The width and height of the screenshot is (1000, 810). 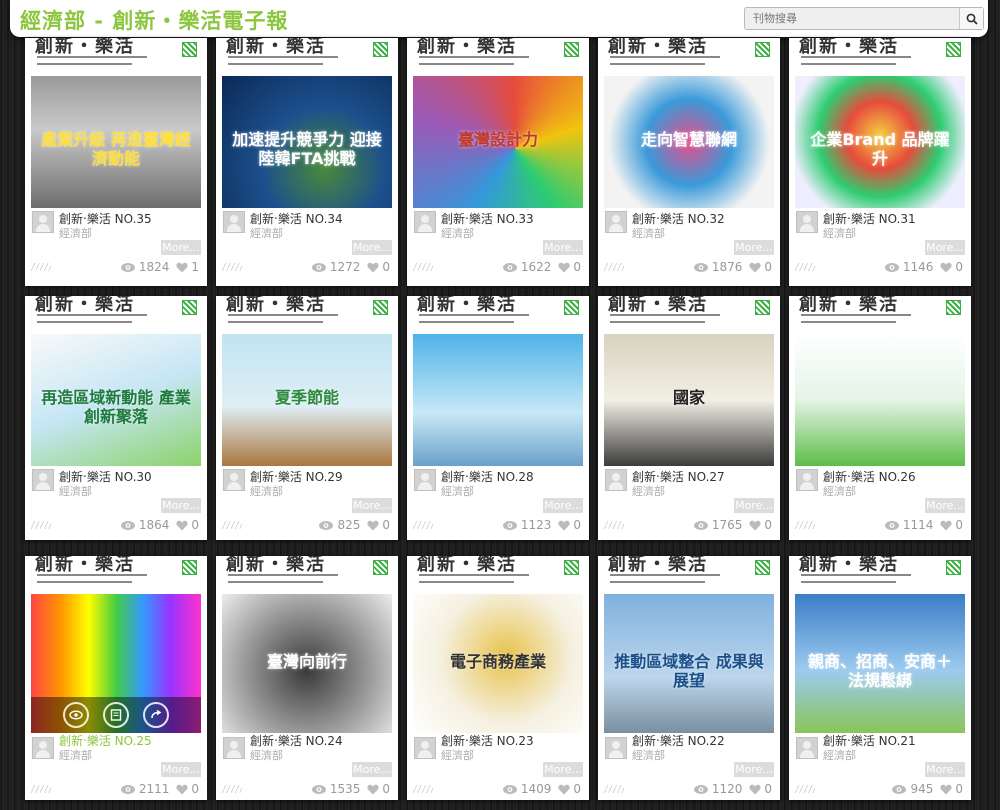 What do you see at coordinates (689, 381) in the screenshot?
I see `cover-image: 創新・樂活 國家` at bounding box center [689, 381].